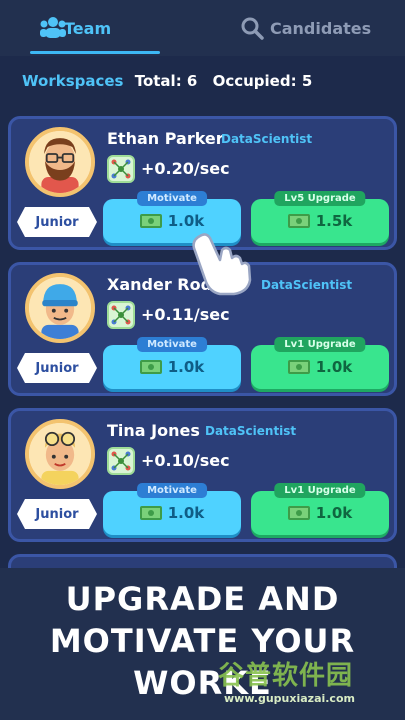 The height and width of the screenshot is (720, 405). I want to click on workspace-stats: Workspaces Total: 6 Occupied: 5, so click(172, 81).